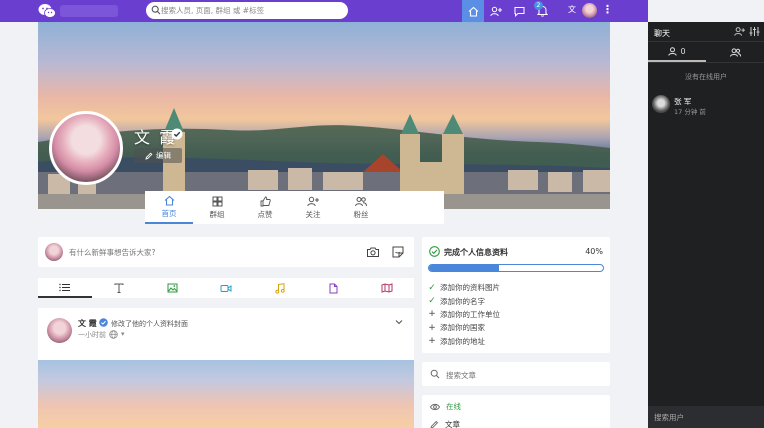 The image size is (764, 428). Describe the element at coordinates (452, 424) in the screenshot. I see `articles-link-label: 文章` at that location.